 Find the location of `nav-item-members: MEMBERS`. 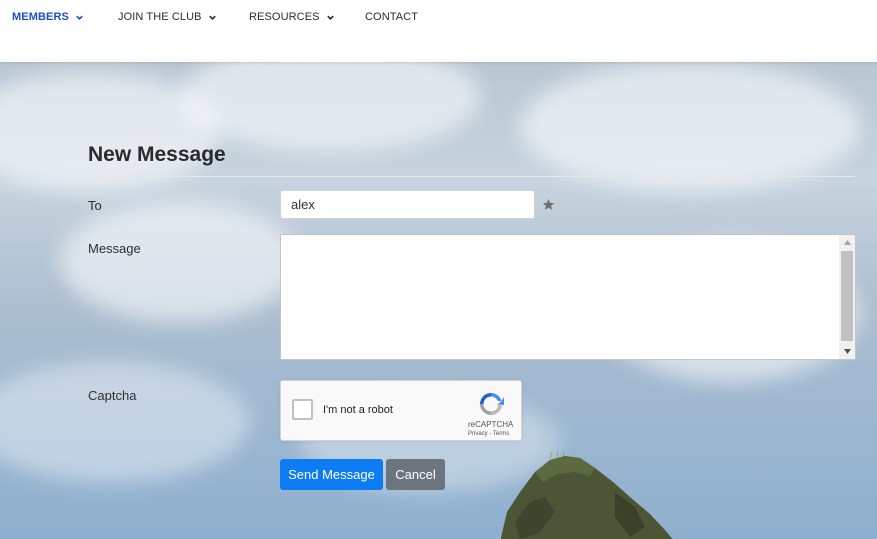

nav-item-members: MEMBERS is located at coordinates (48, 17).